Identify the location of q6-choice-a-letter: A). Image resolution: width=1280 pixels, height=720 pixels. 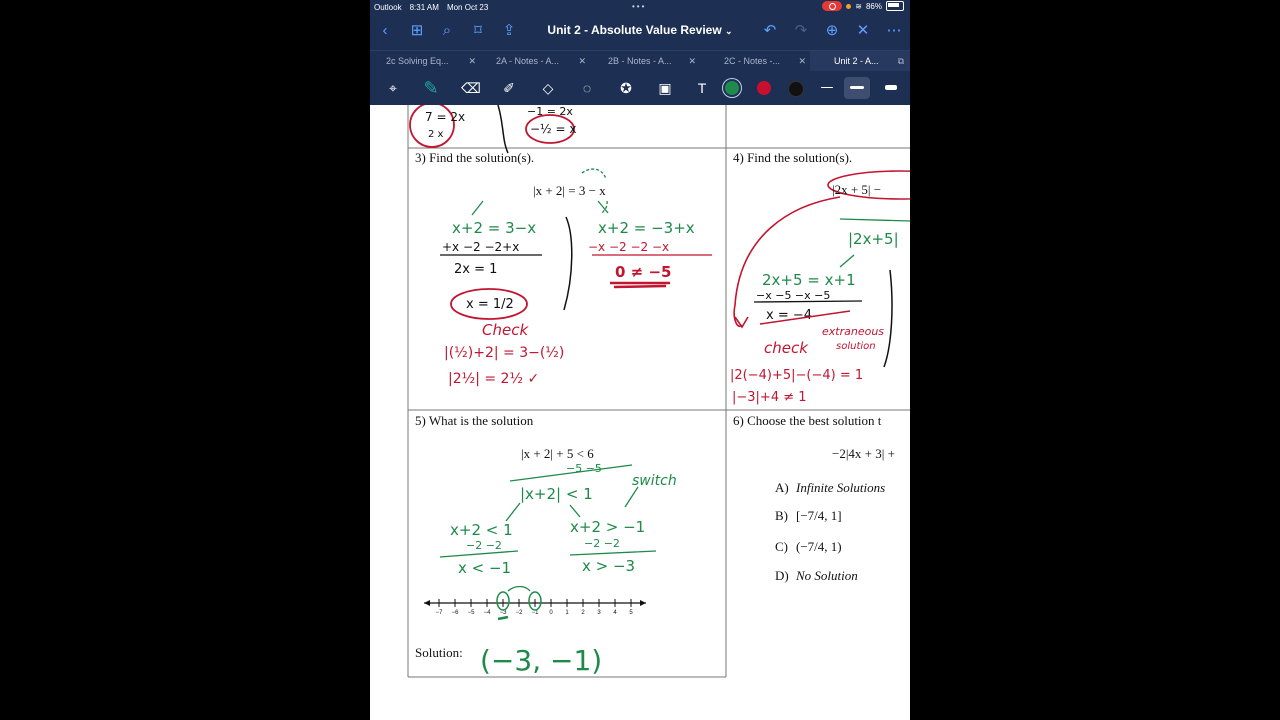
(782, 487).